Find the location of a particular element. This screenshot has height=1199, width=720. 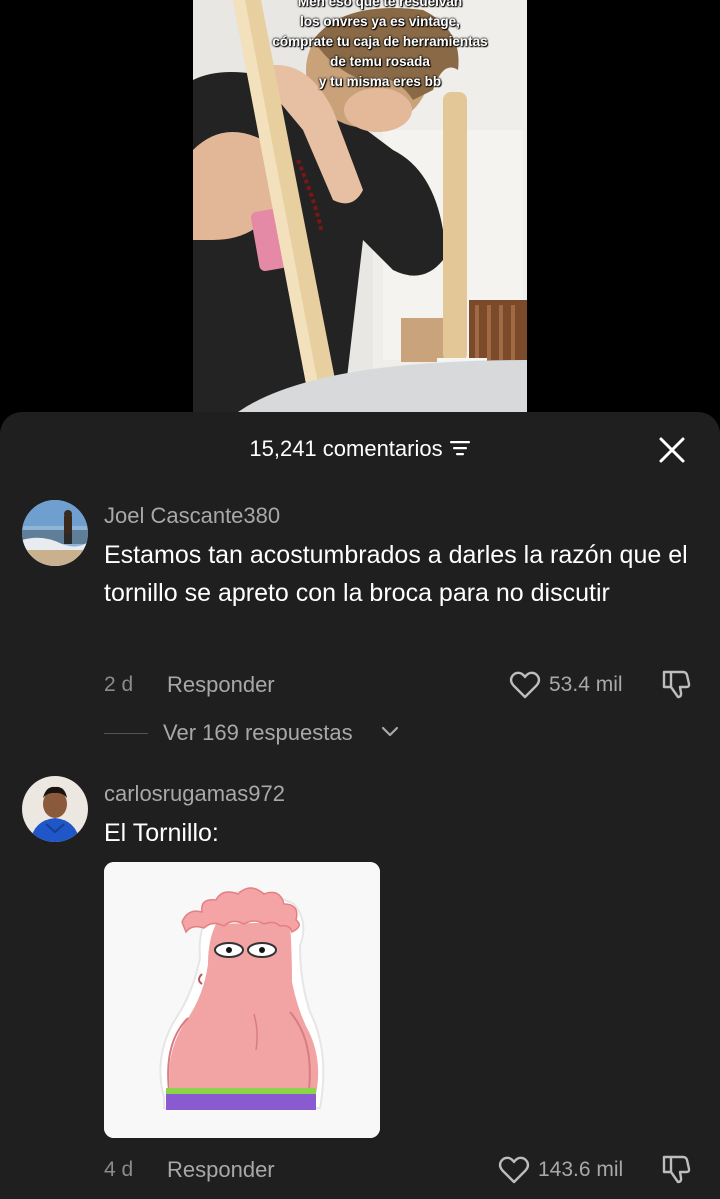

filter-icon is located at coordinates (460, 448).